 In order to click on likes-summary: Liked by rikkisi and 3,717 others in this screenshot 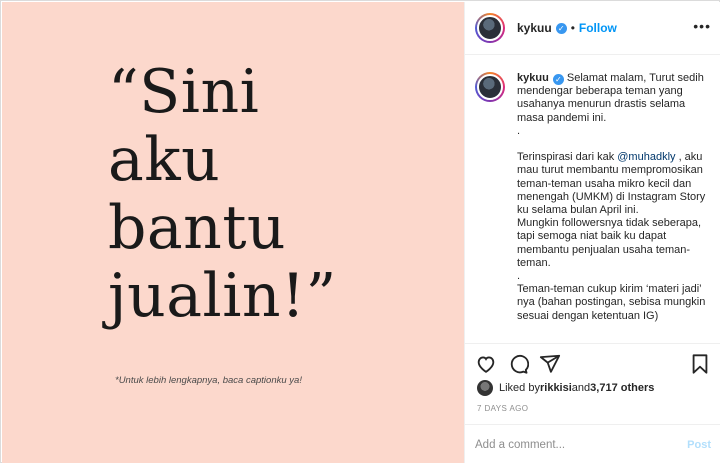, I will do `click(565, 388)`.